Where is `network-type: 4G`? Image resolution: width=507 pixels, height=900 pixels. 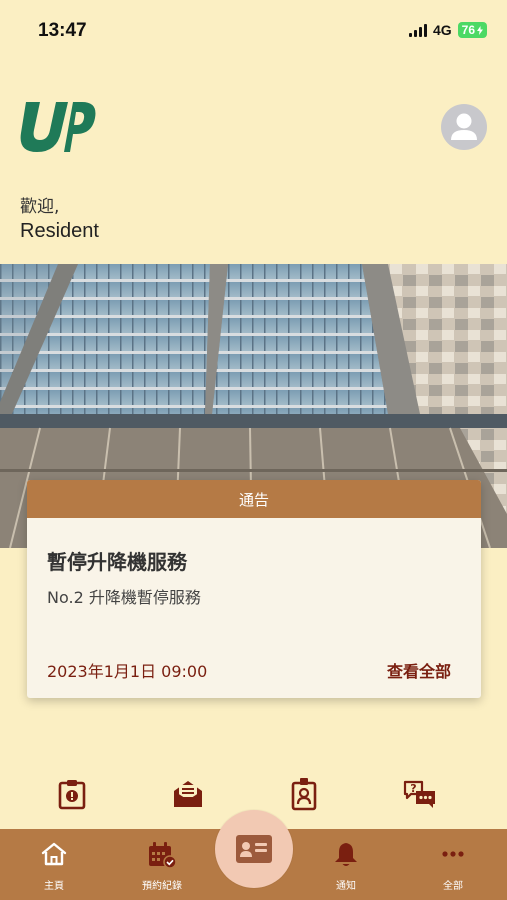
network-type: 4G is located at coordinates (442, 30).